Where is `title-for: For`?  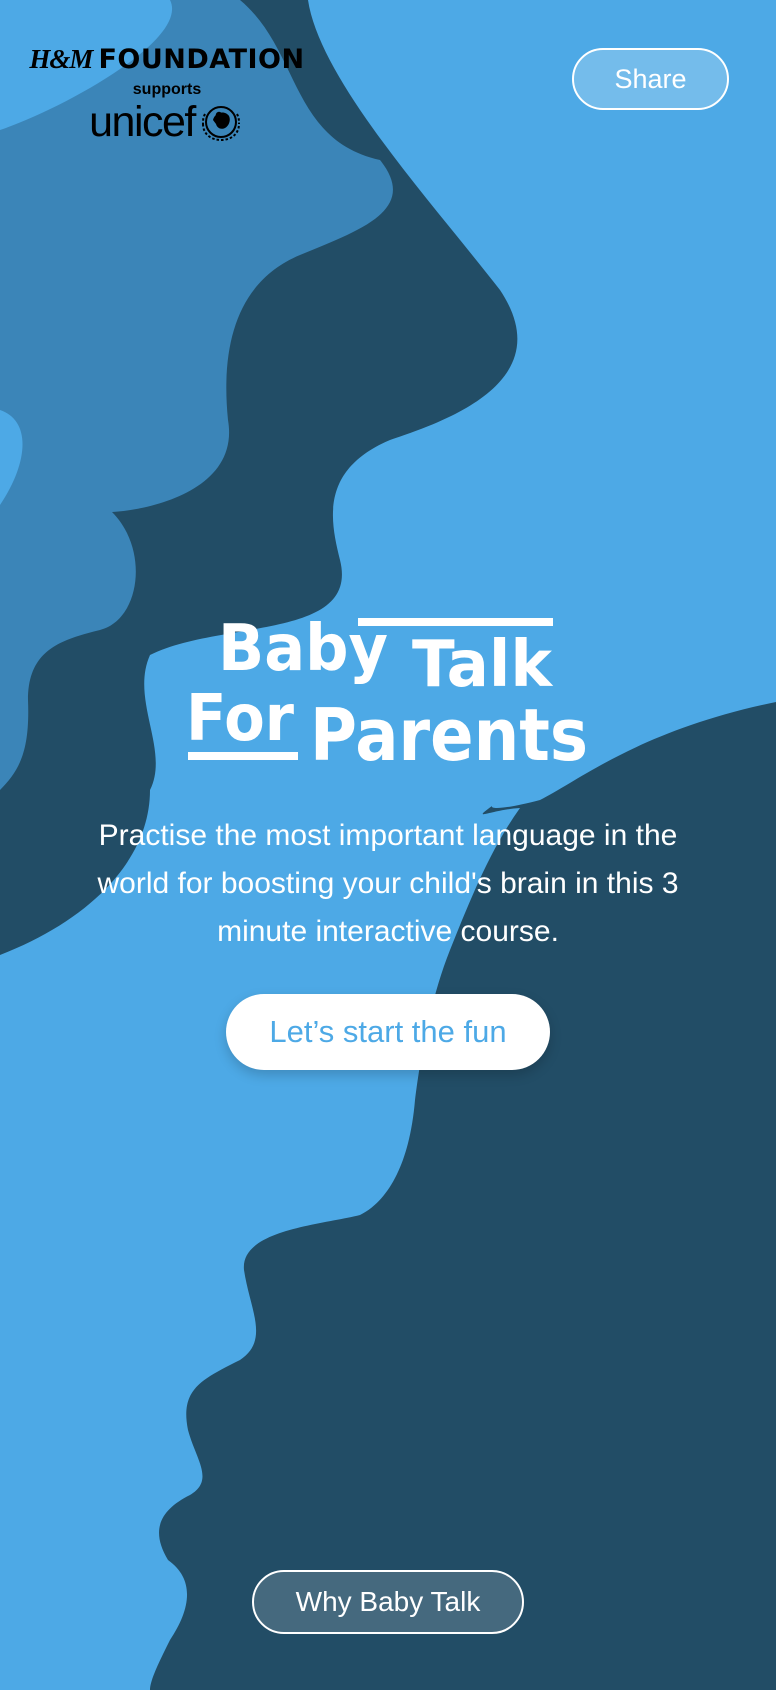 title-for: For is located at coordinates (240, 719).